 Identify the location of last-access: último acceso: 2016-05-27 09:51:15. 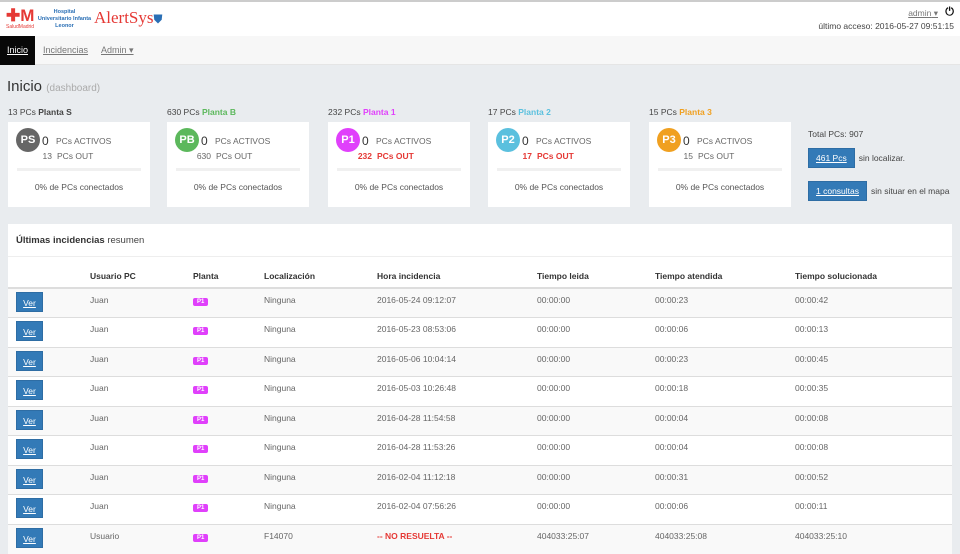
(886, 26).